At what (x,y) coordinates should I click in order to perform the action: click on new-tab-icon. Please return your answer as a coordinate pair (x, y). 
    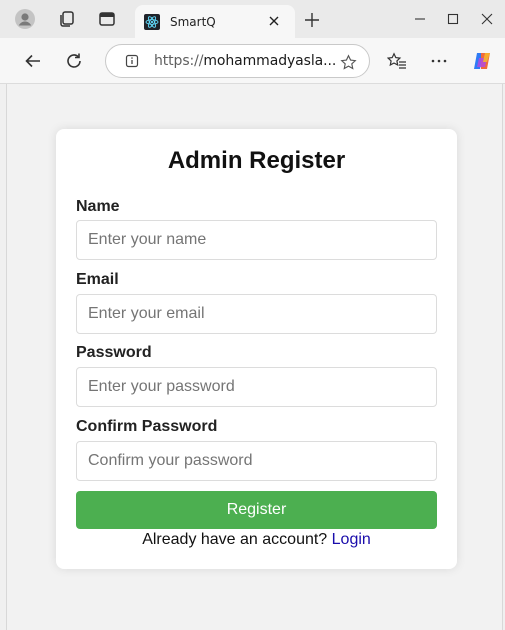
    Looking at the image, I should click on (312, 20).